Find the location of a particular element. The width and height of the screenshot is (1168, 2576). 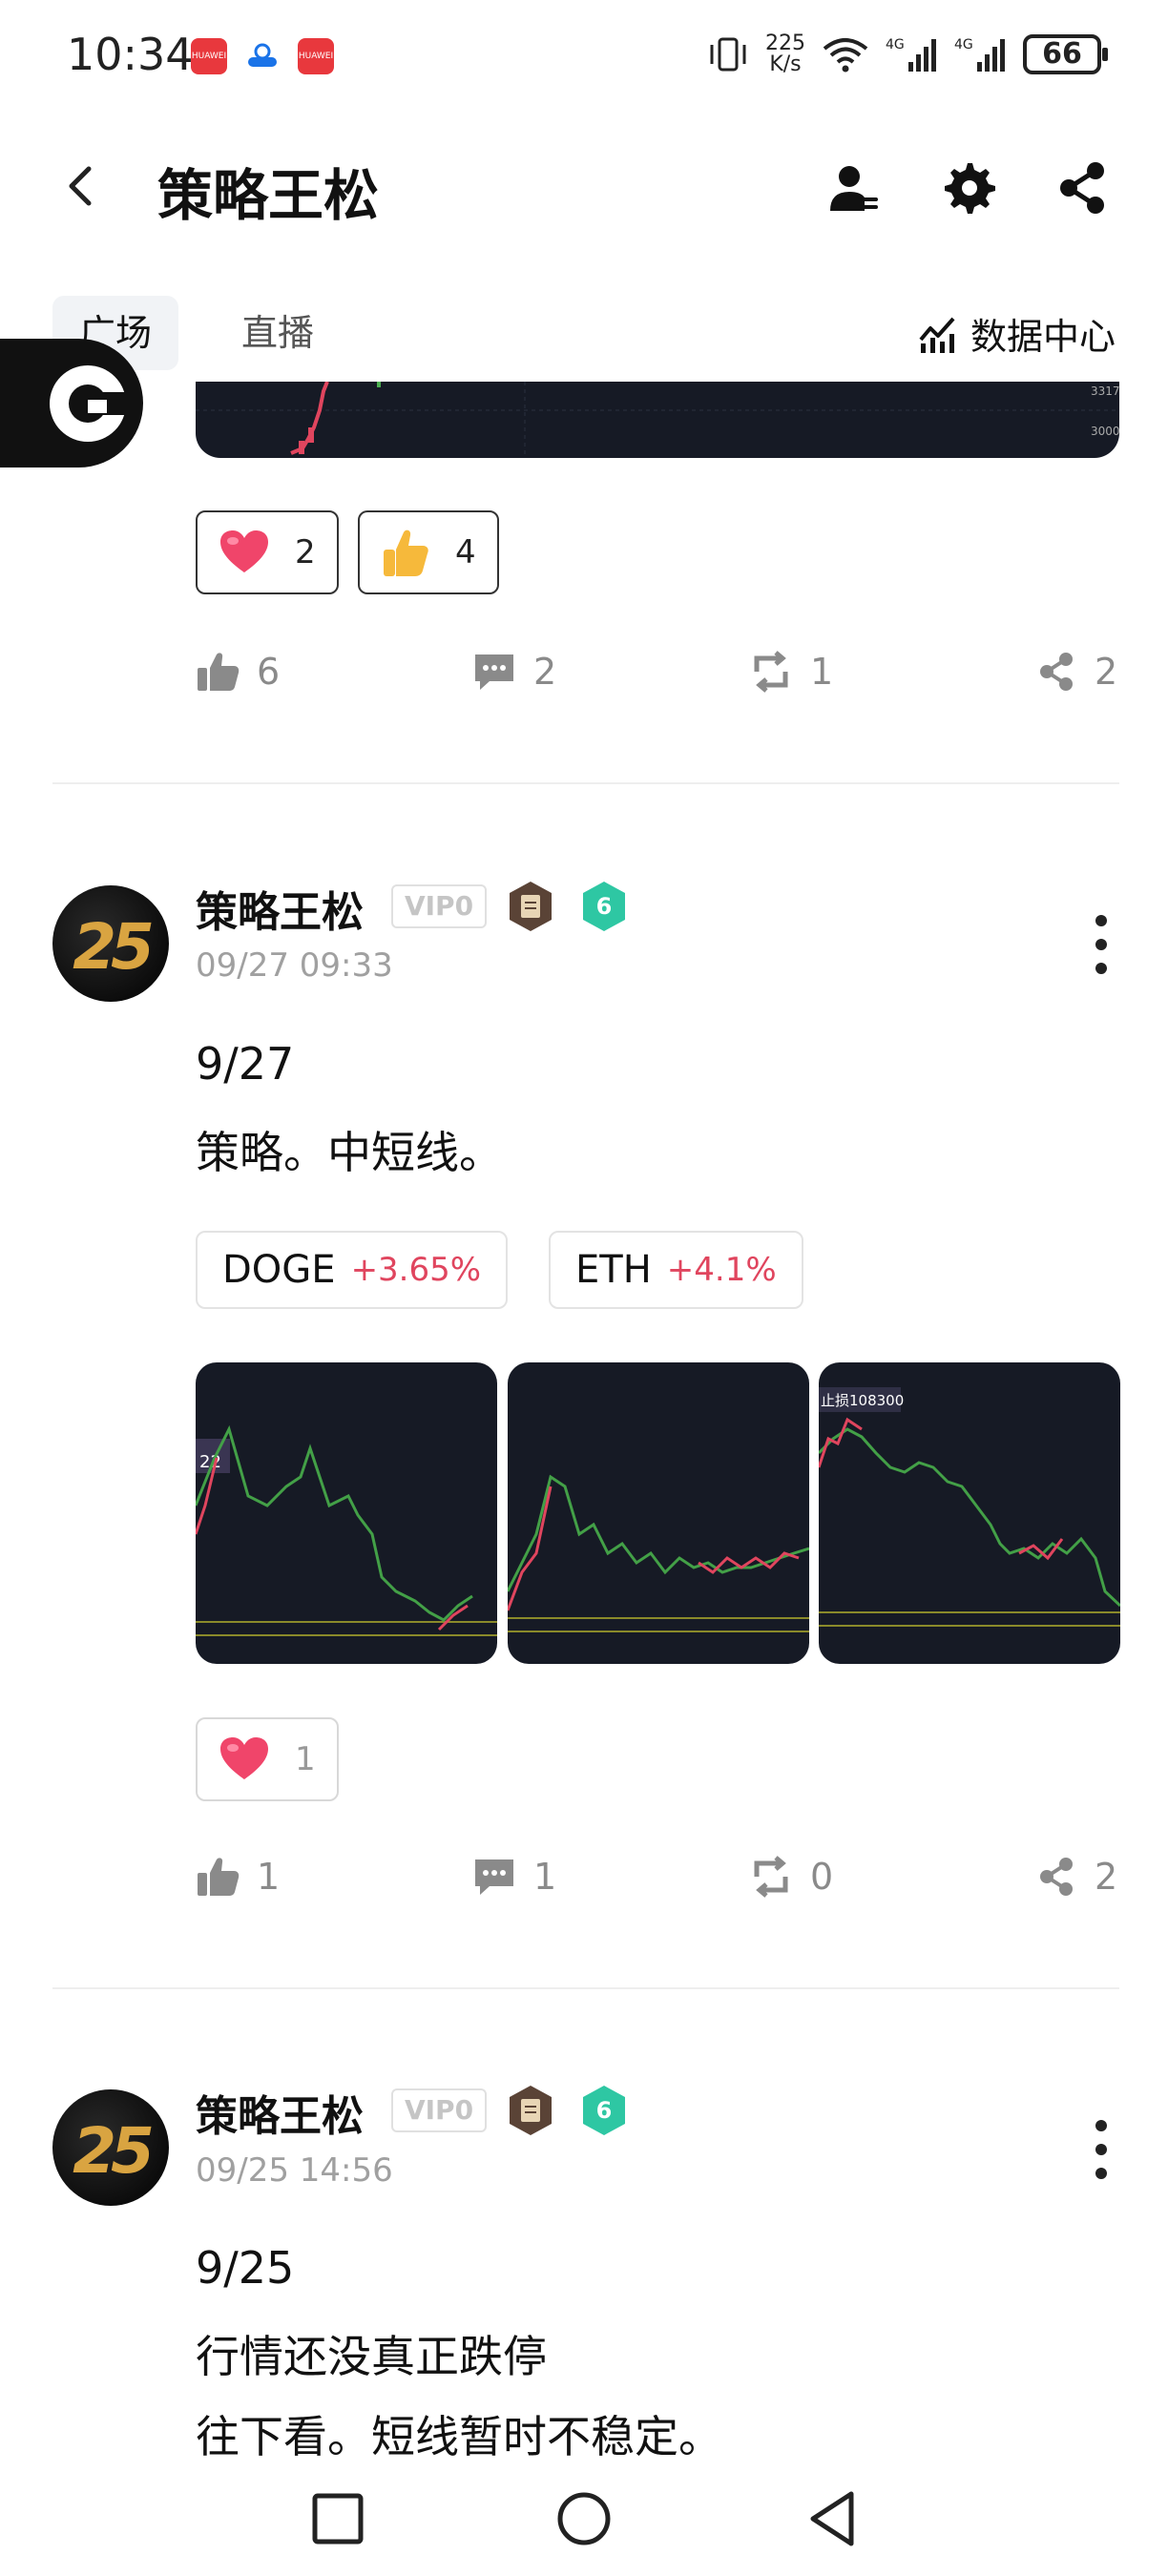

cloud-app-icon is located at coordinates (262, 56).